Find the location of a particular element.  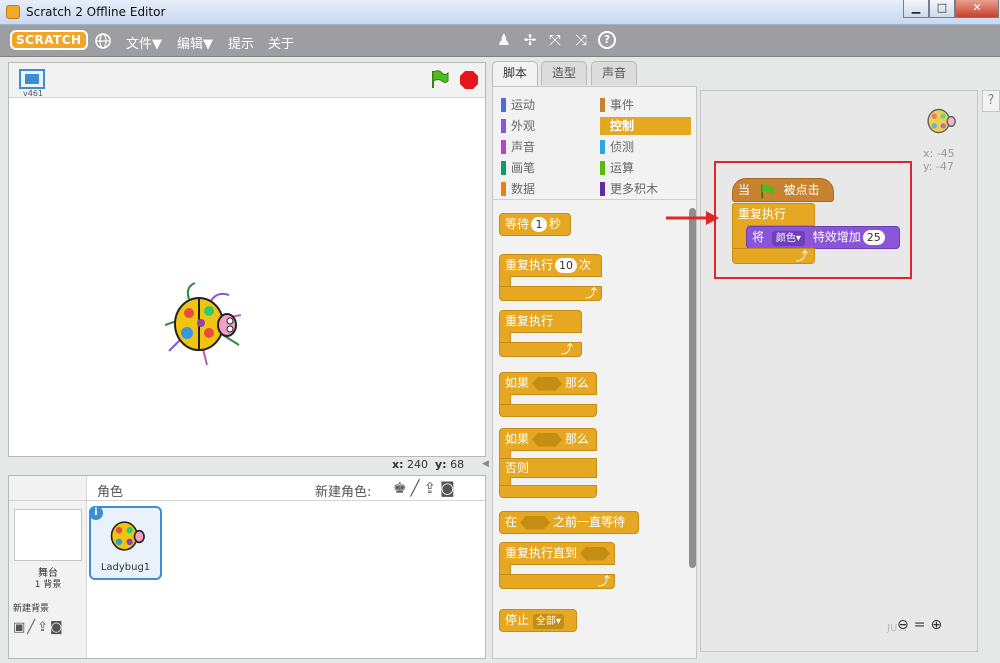

help-icon: ? is located at coordinates (991, 101).